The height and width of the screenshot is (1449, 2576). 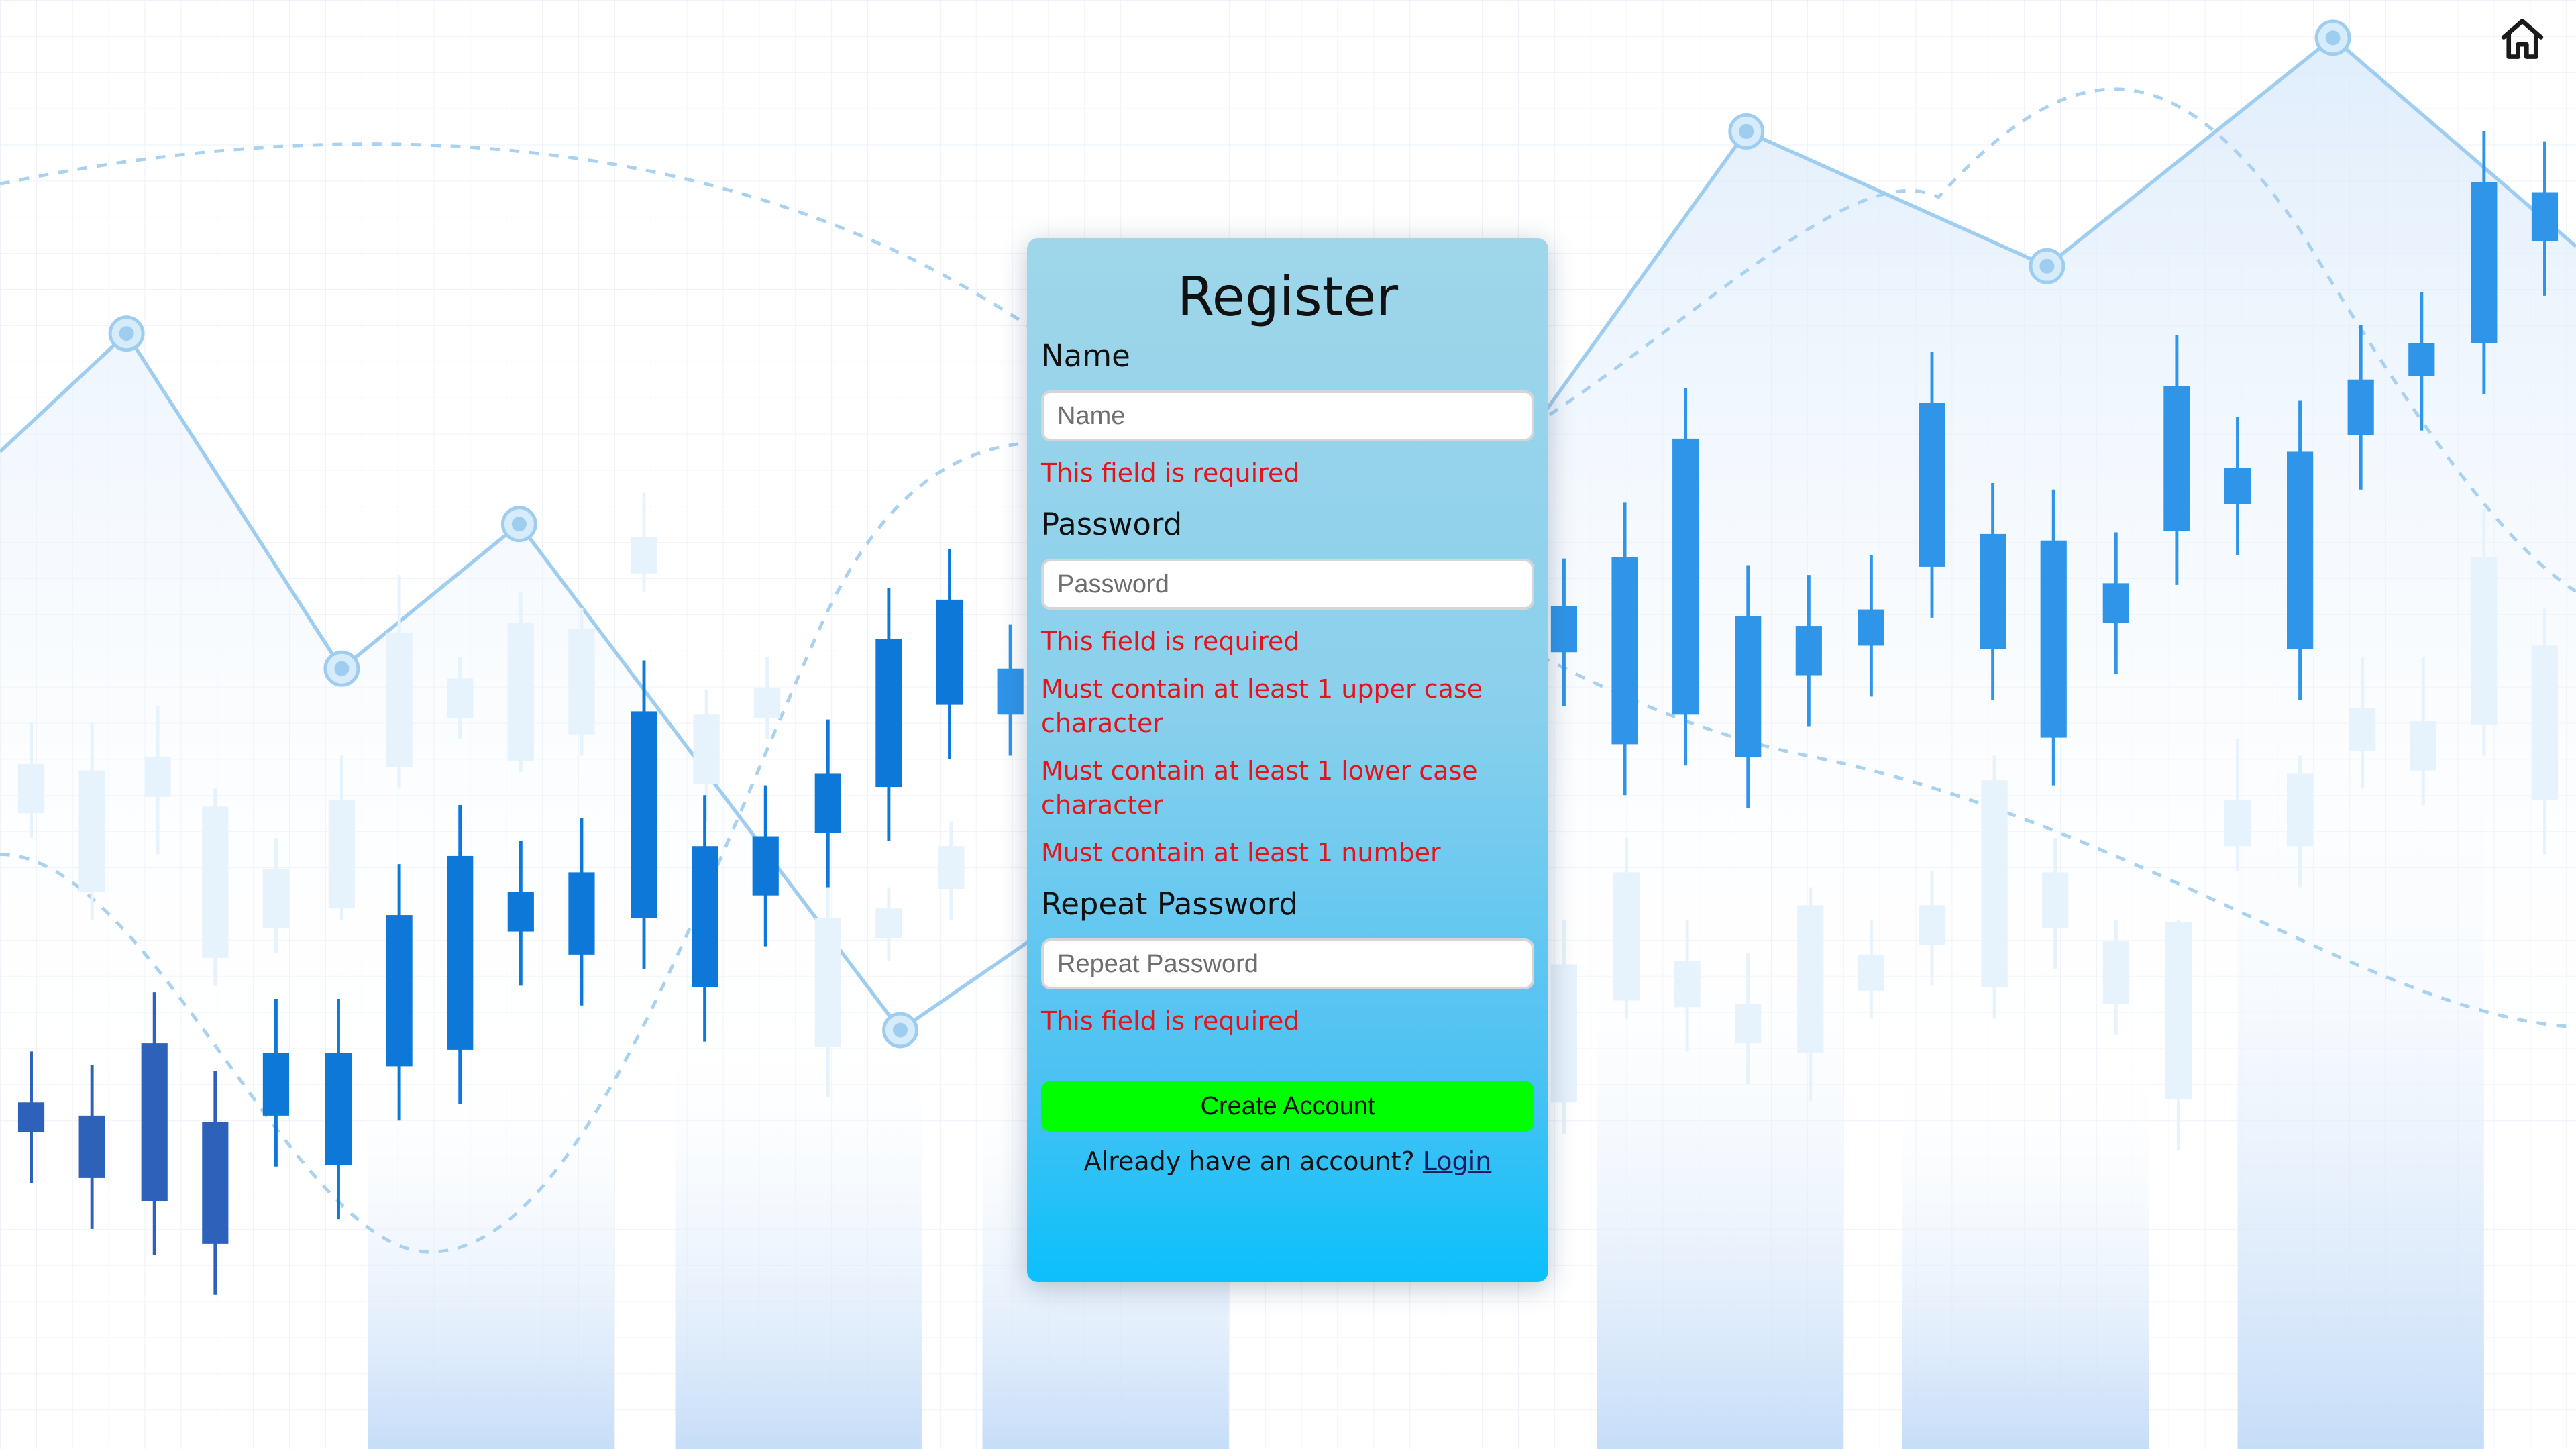 What do you see at coordinates (1249, 1161) in the screenshot?
I see `login-prompt-text: Already have an account?` at bounding box center [1249, 1161].